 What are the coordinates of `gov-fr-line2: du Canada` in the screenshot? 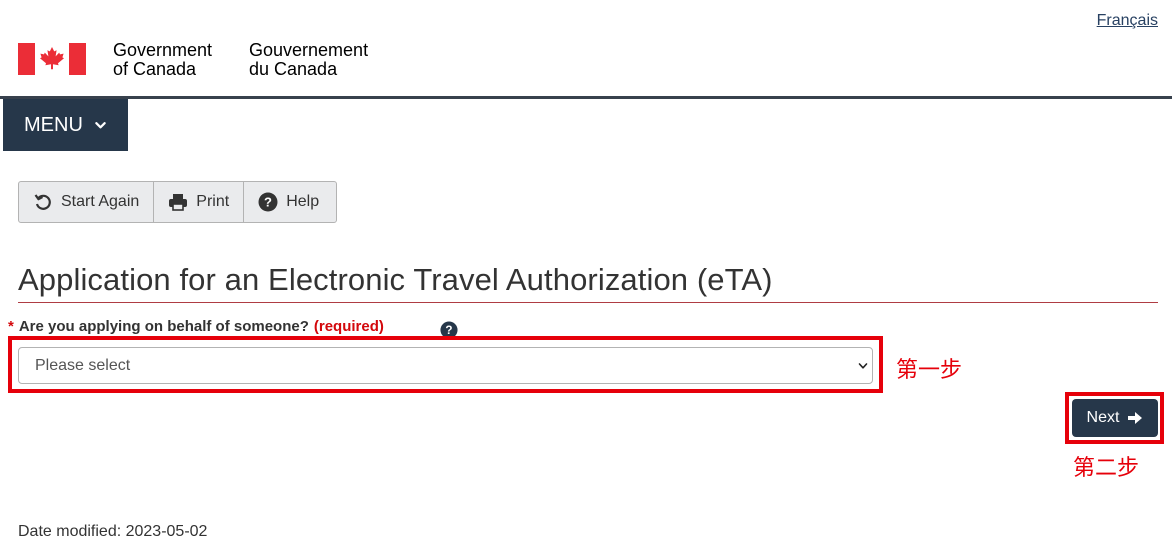 It's located at (293, 69).